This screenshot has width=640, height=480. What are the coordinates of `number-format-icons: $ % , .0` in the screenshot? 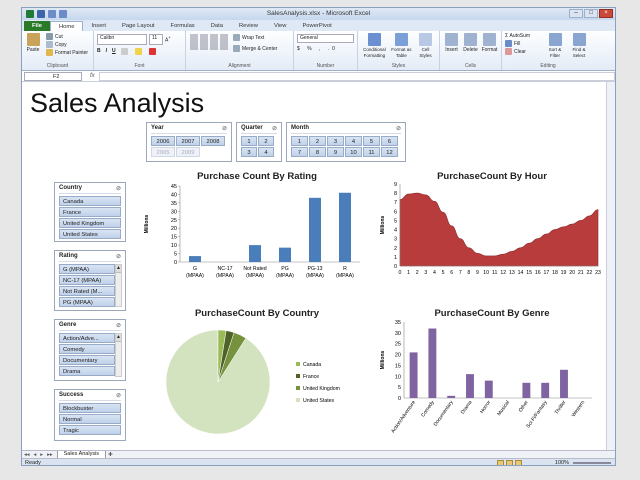 It's located at (325, 49).